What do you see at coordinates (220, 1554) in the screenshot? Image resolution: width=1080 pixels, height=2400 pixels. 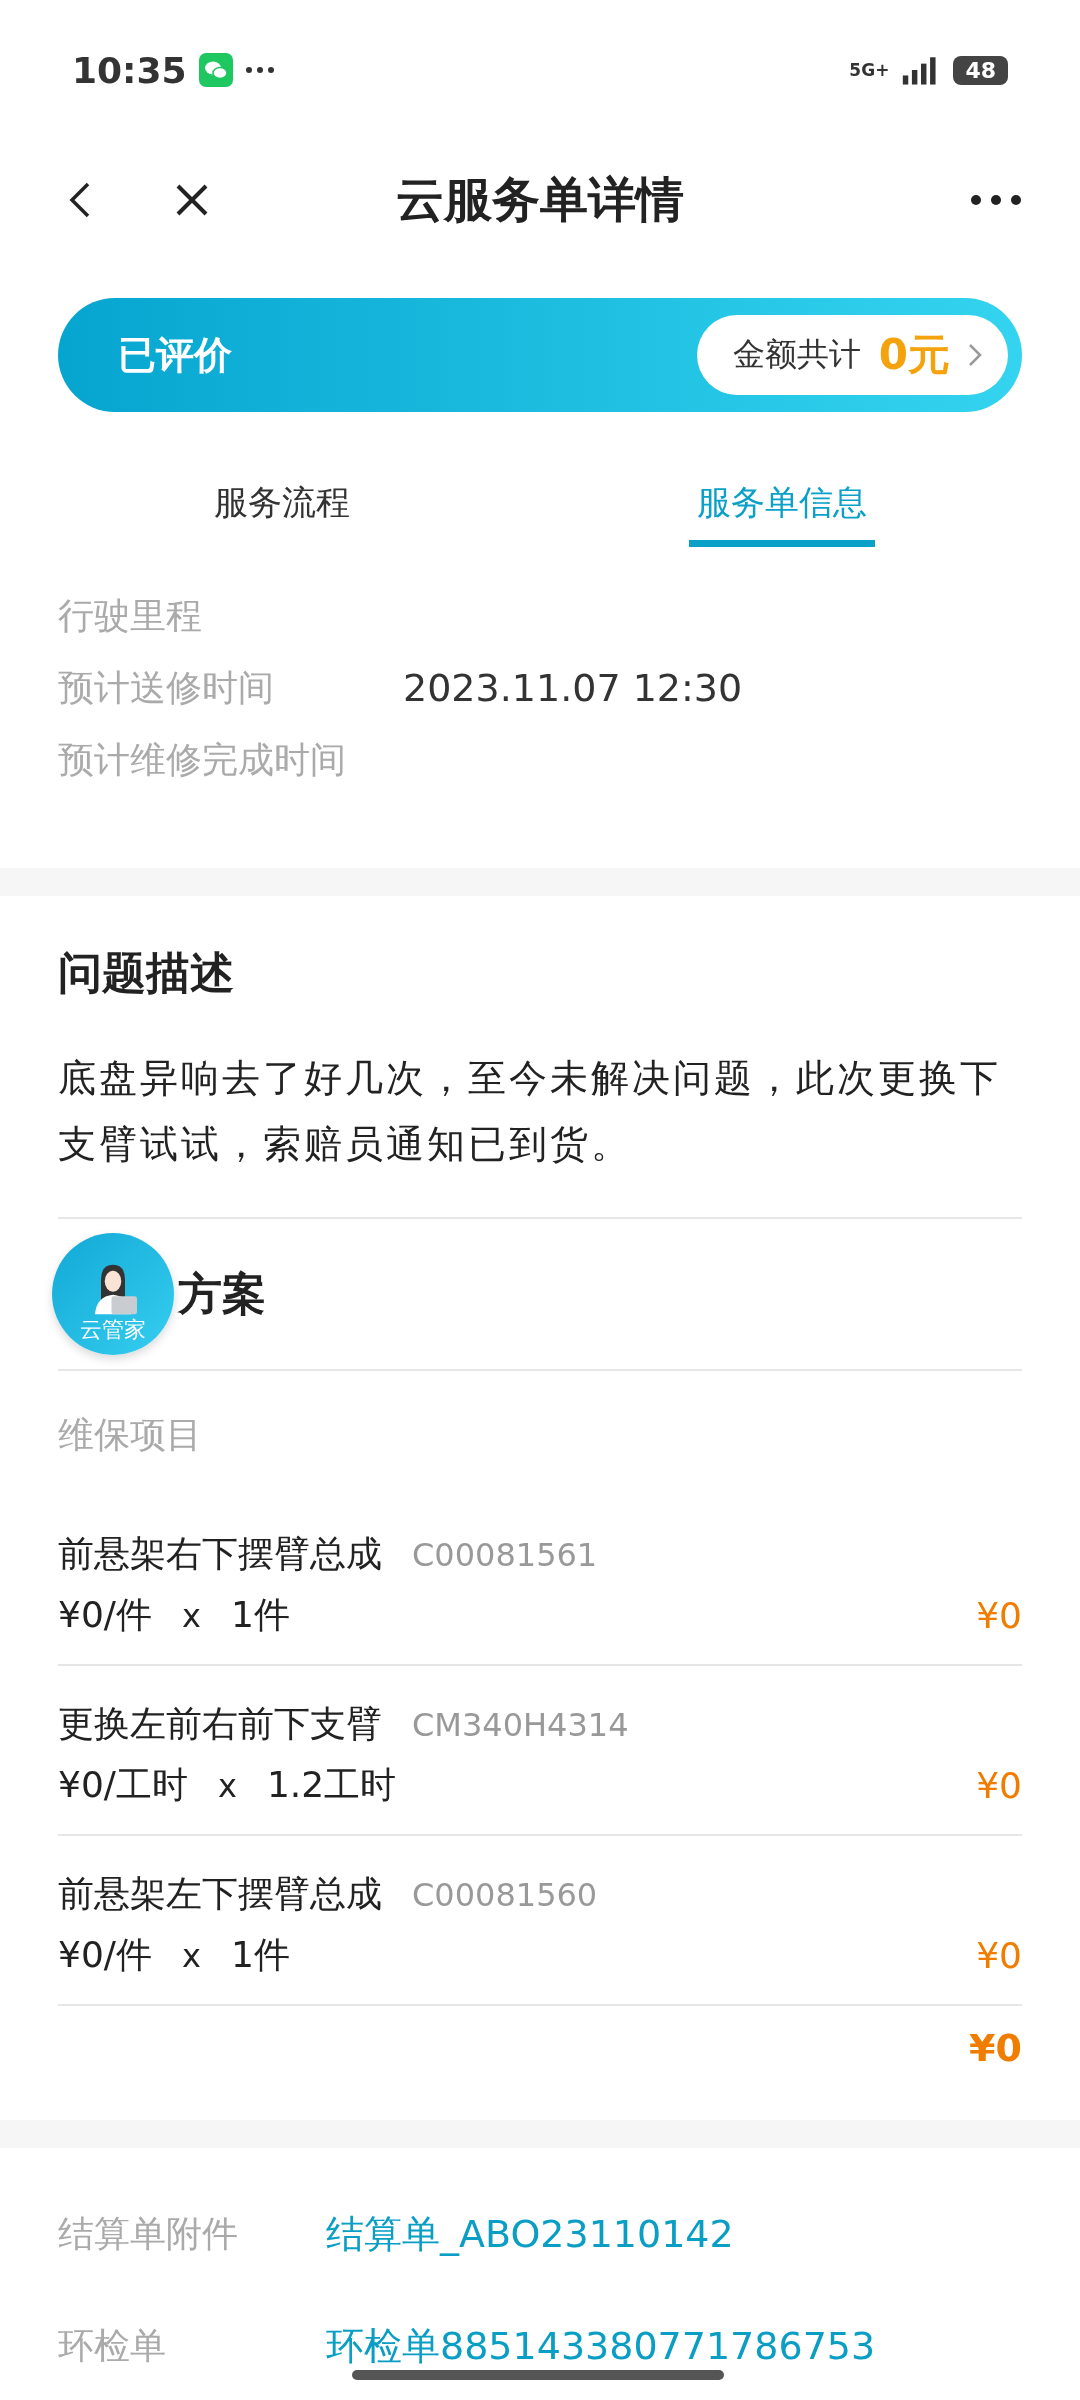 I see `item-name: 前悬架右下摆臂总成` at bounding box center [220, 1554].